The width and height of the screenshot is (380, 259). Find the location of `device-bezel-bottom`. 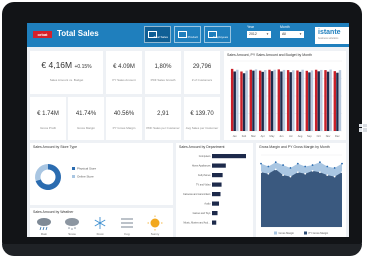

device-bezel-bottom is located at coordinates (182, 250).